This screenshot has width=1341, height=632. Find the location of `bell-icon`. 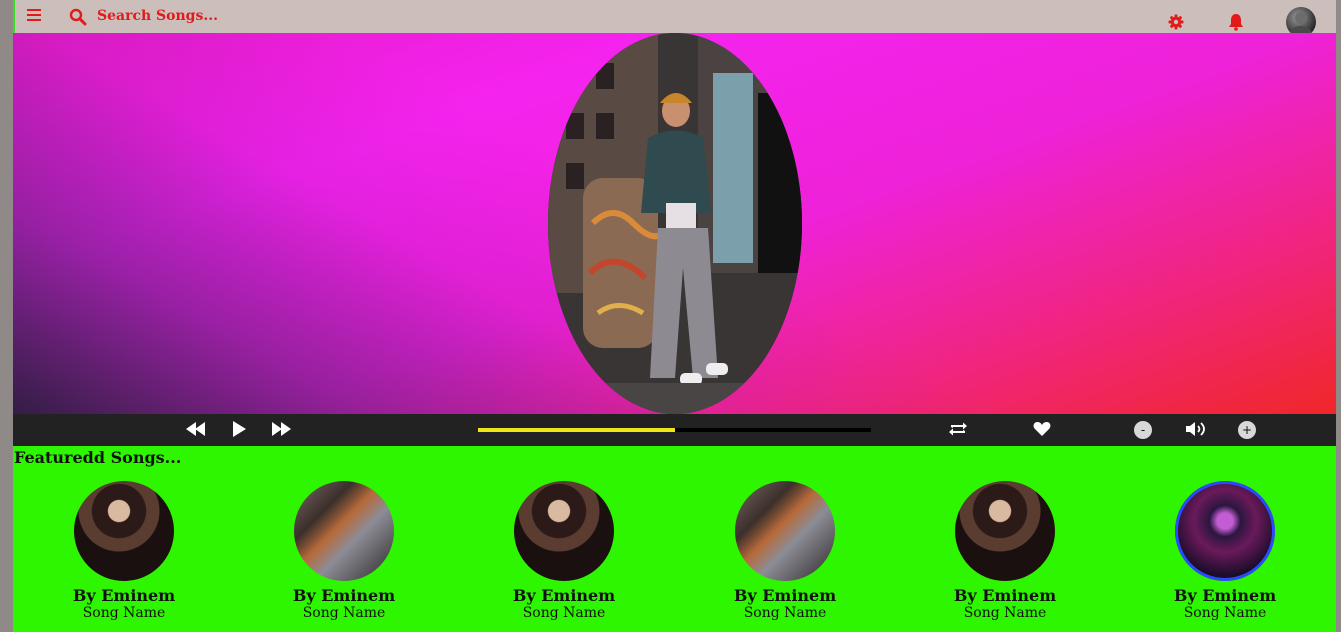

bell-icon is located at coordinates (1236, 22).